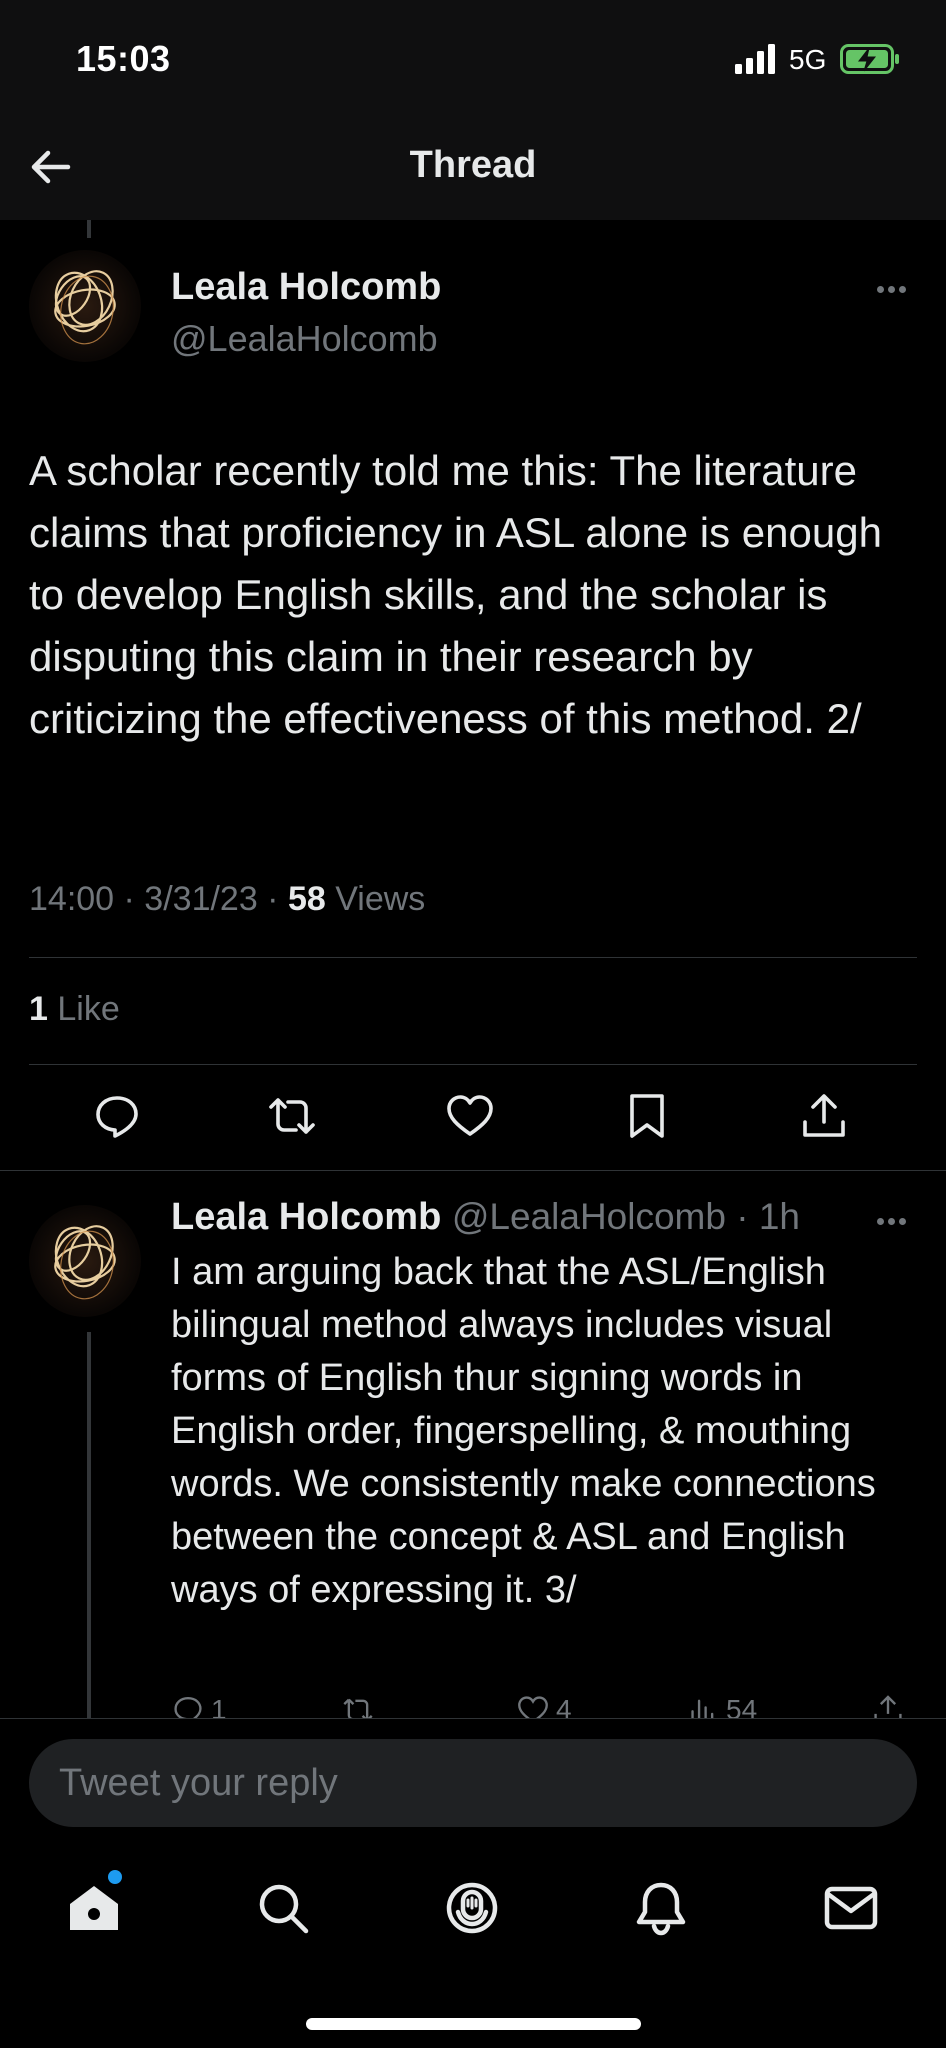 This screenshot has height=2048, width=946. I want to click on reply-input, so click(473, 1783).